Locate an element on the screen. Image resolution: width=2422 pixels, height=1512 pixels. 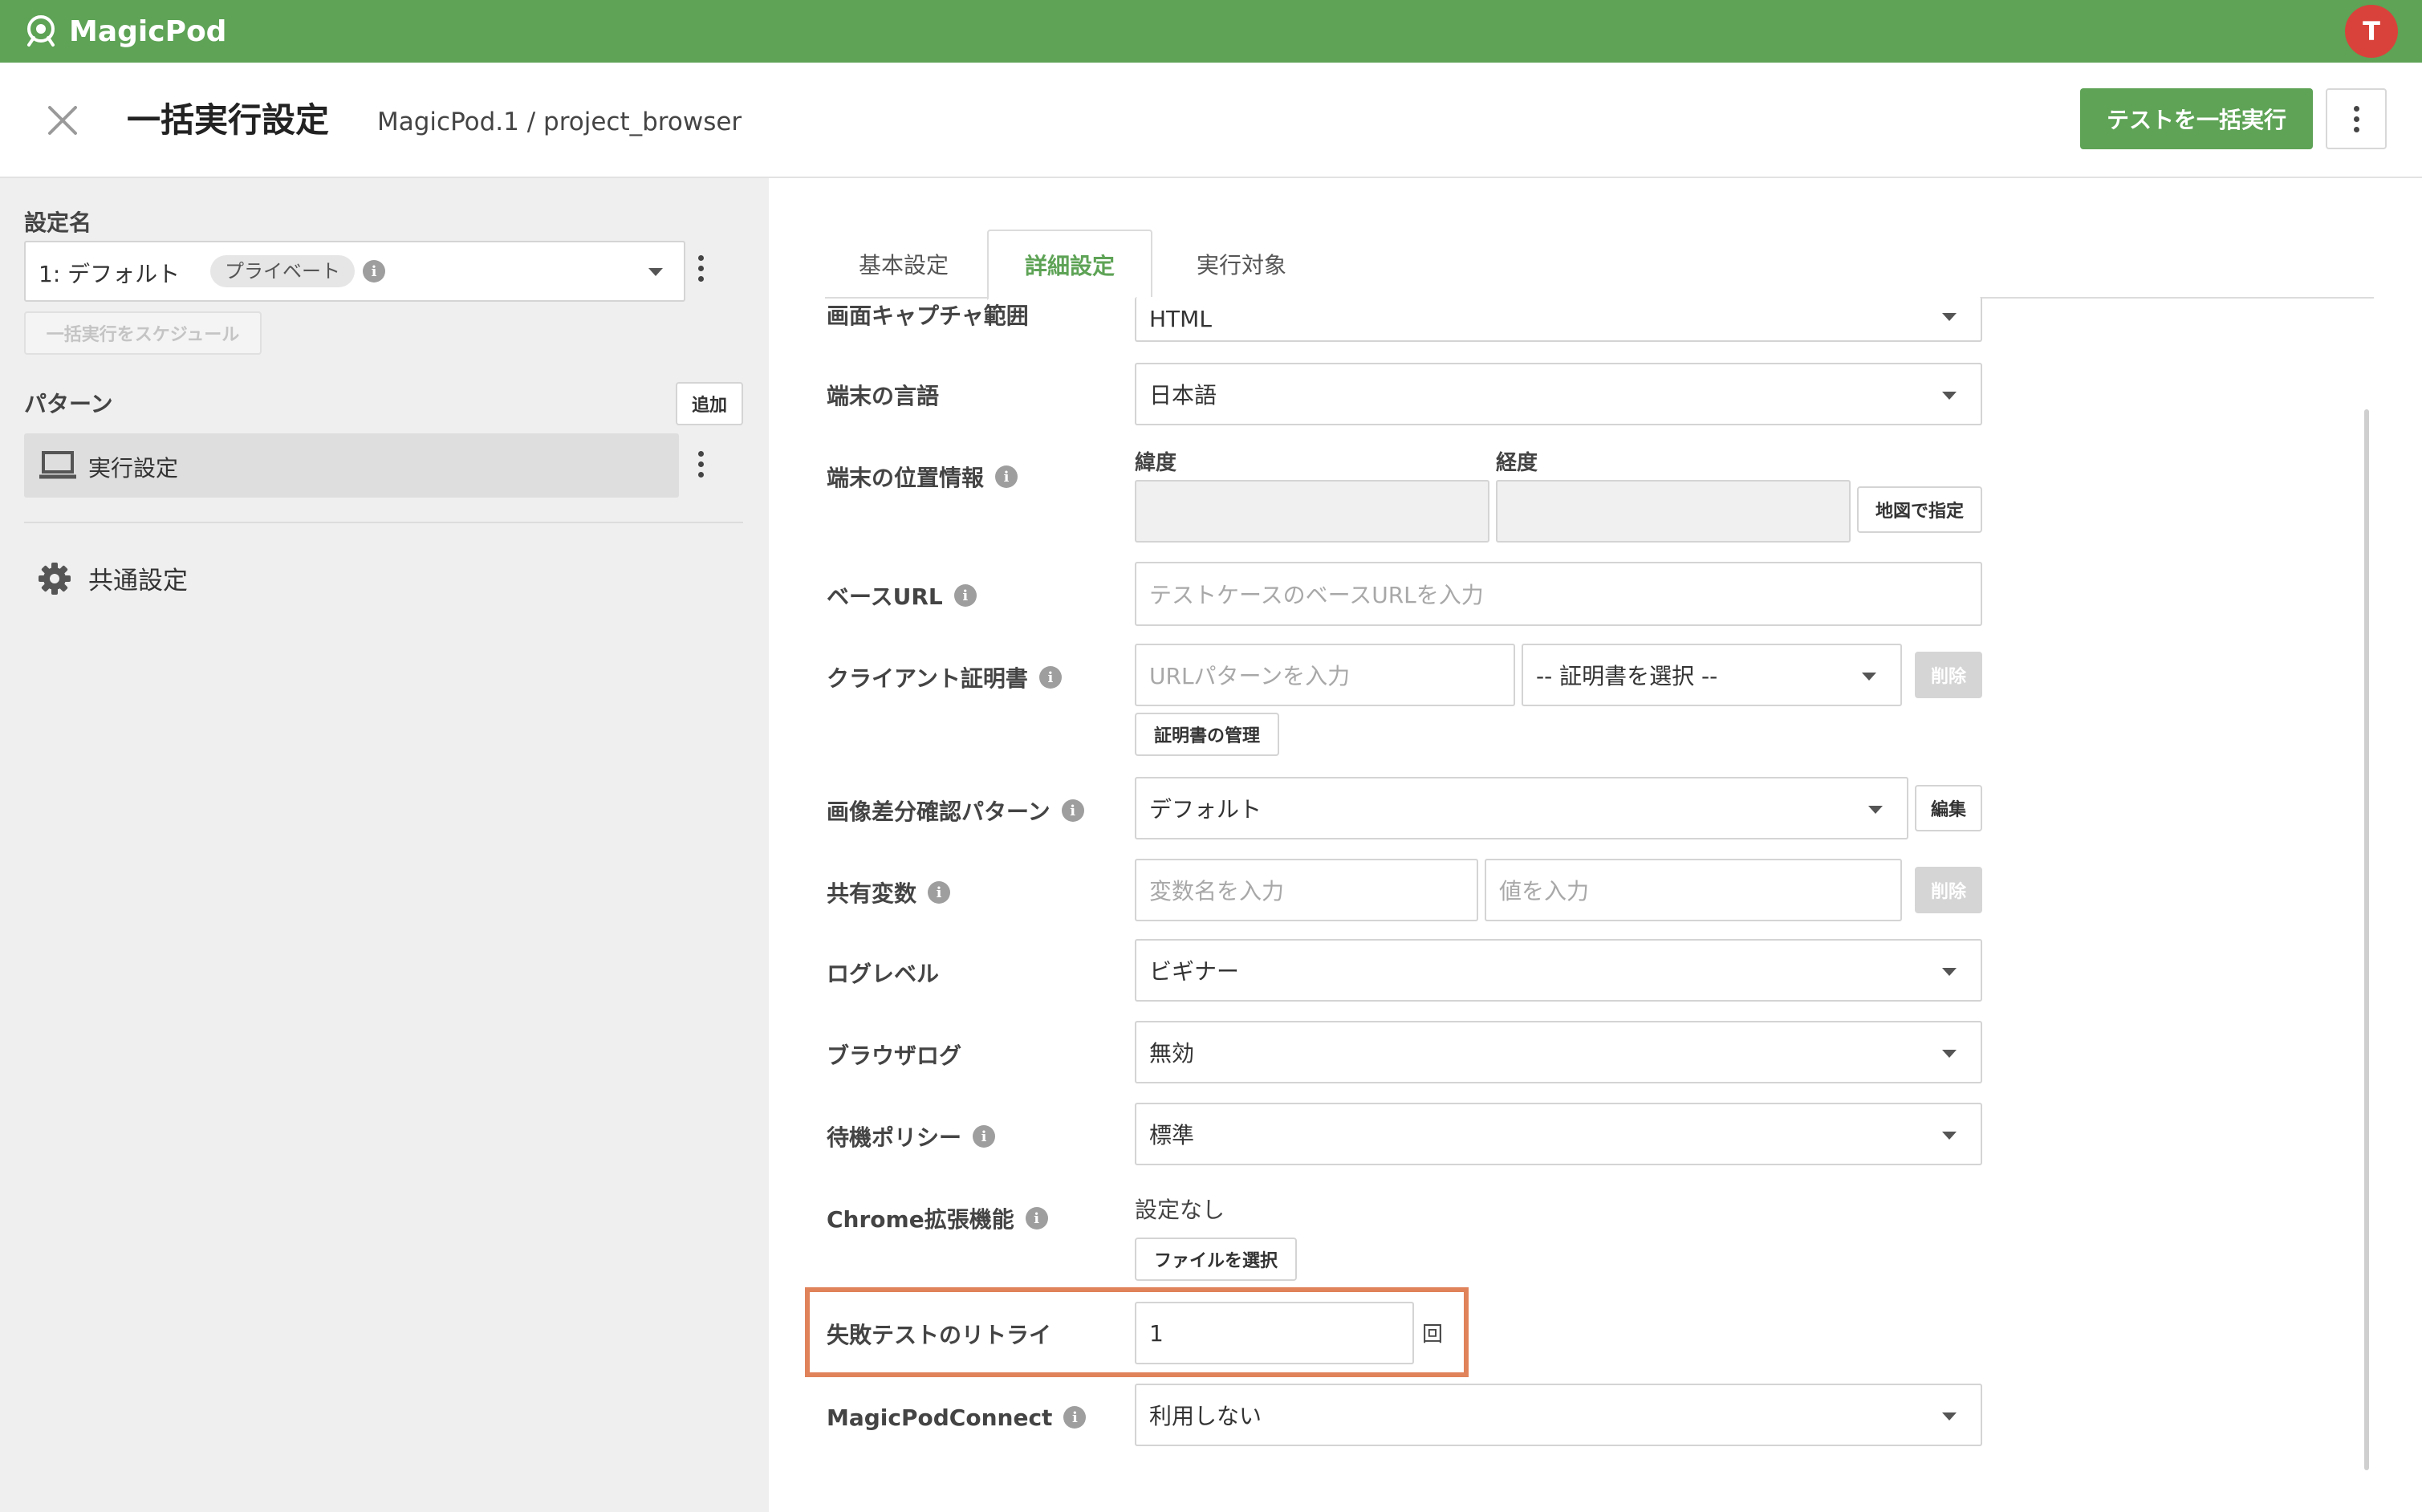
image-diff-select: デフォルト is located at coordinates (1522, 808).